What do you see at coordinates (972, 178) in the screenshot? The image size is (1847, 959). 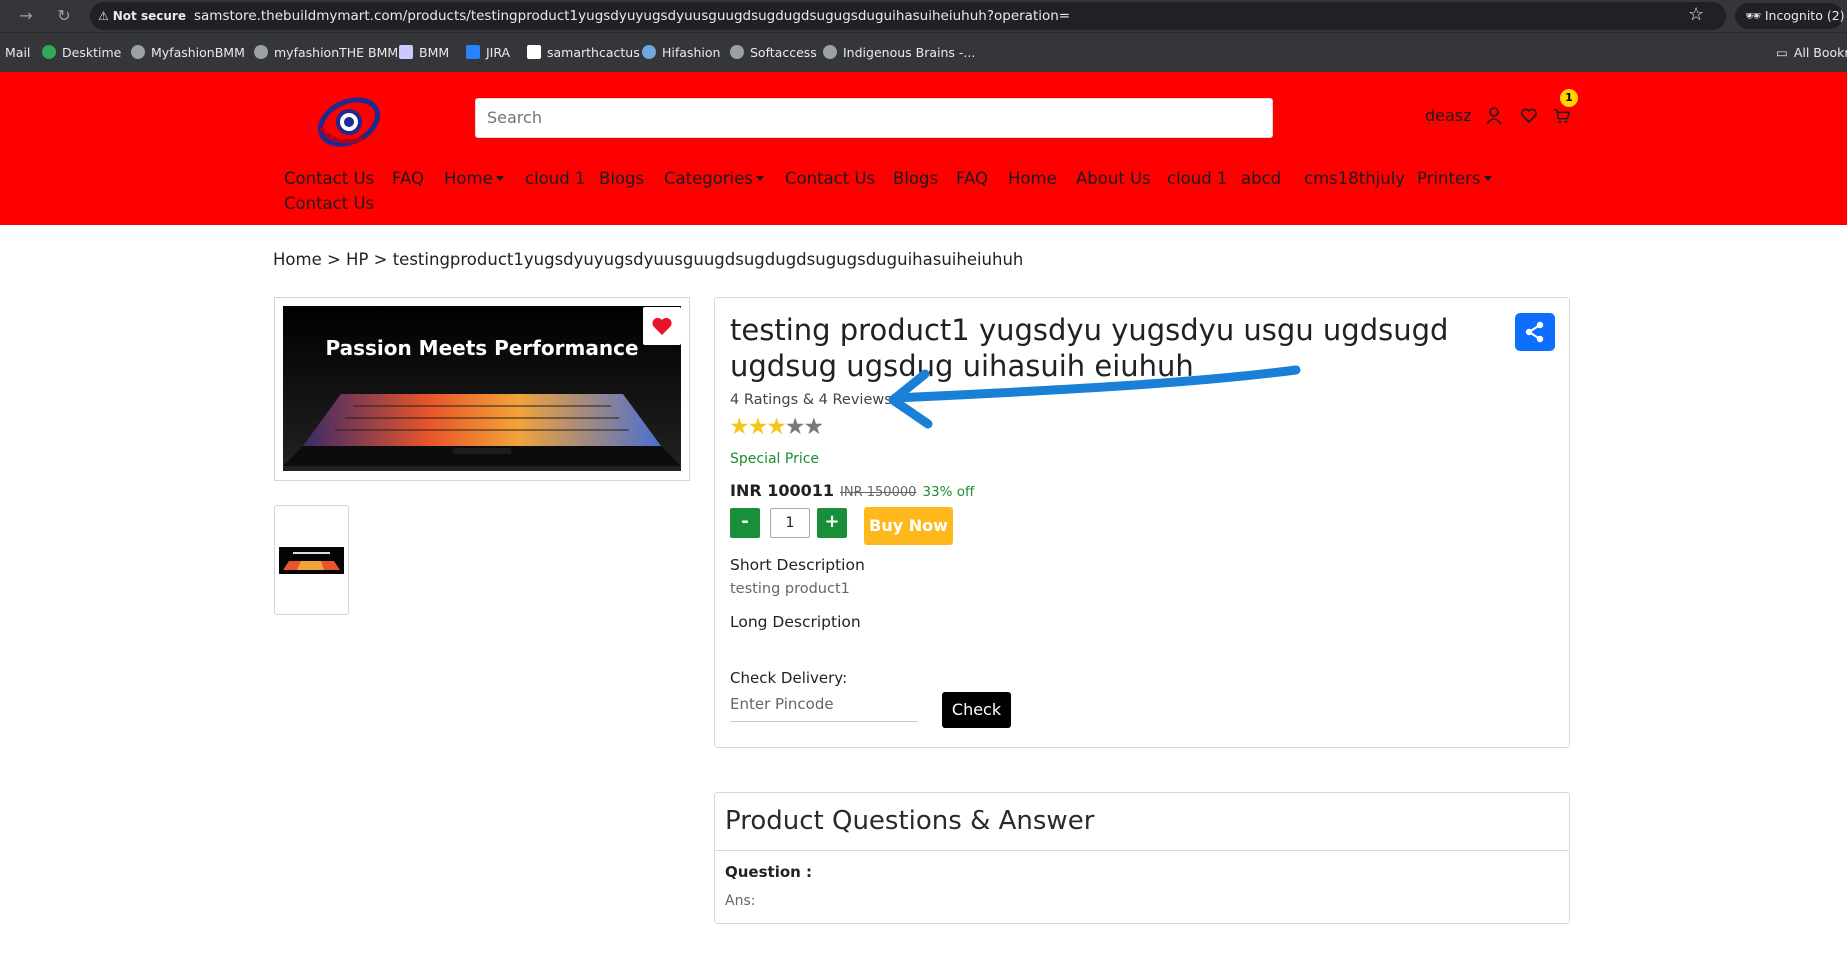 I see `nav-faq-2: FAQ` at bounding box center [972, 178].